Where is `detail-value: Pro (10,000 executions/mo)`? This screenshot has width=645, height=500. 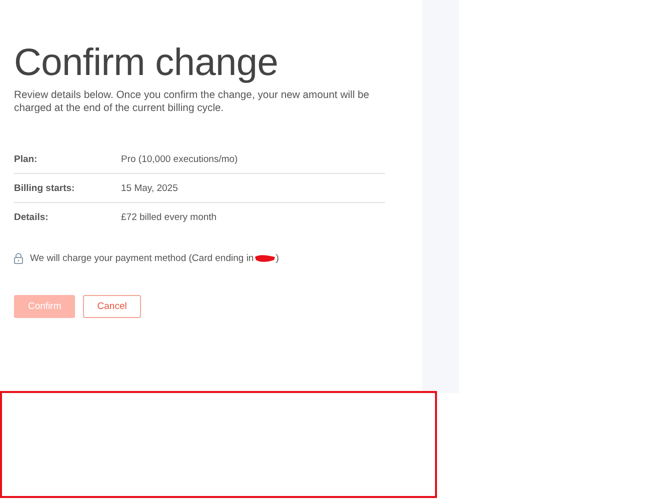
detail-value: Pro (10,000 executions/mo) is located at coordinates (179, 159).